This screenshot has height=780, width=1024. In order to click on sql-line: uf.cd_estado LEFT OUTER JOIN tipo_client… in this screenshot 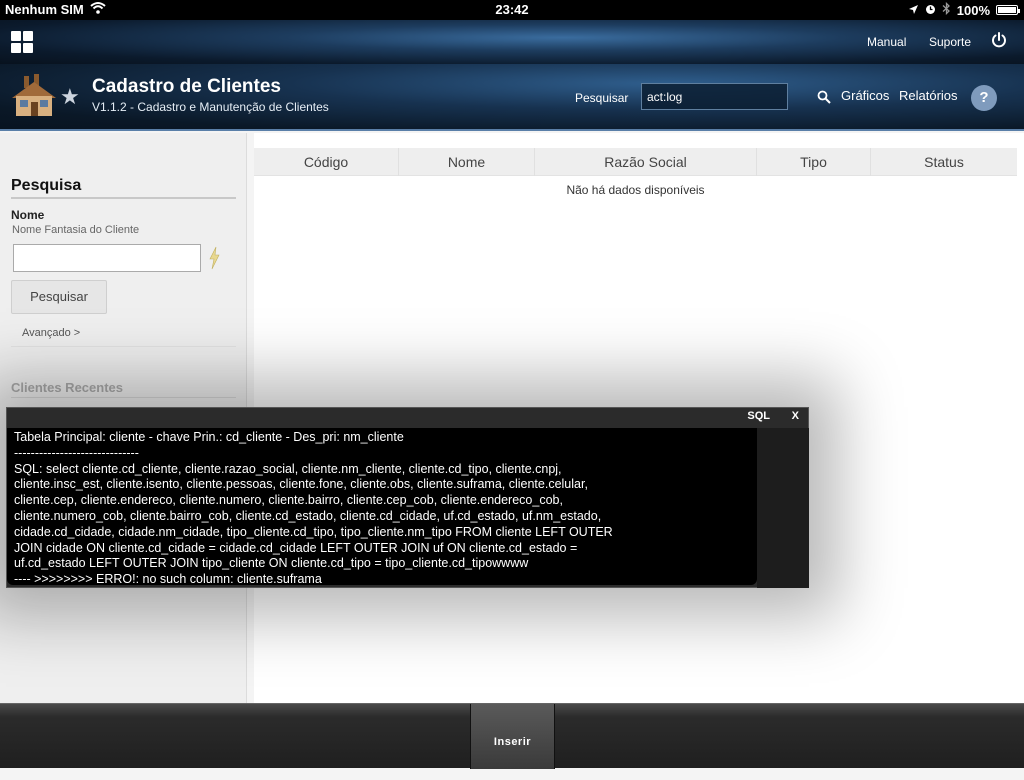, I will do `click(271, 563)`.